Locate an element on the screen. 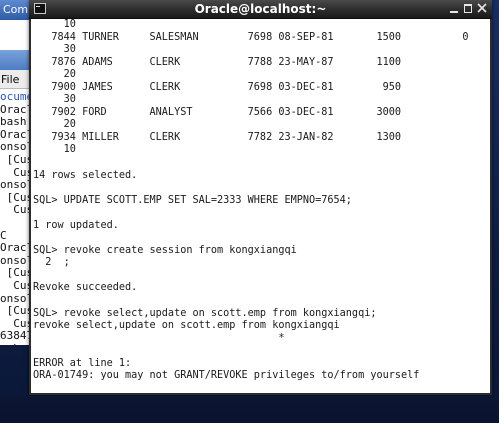 The width and height of the screenshot is (499, 423). maximize-icon is located at coordinates (468, 8).